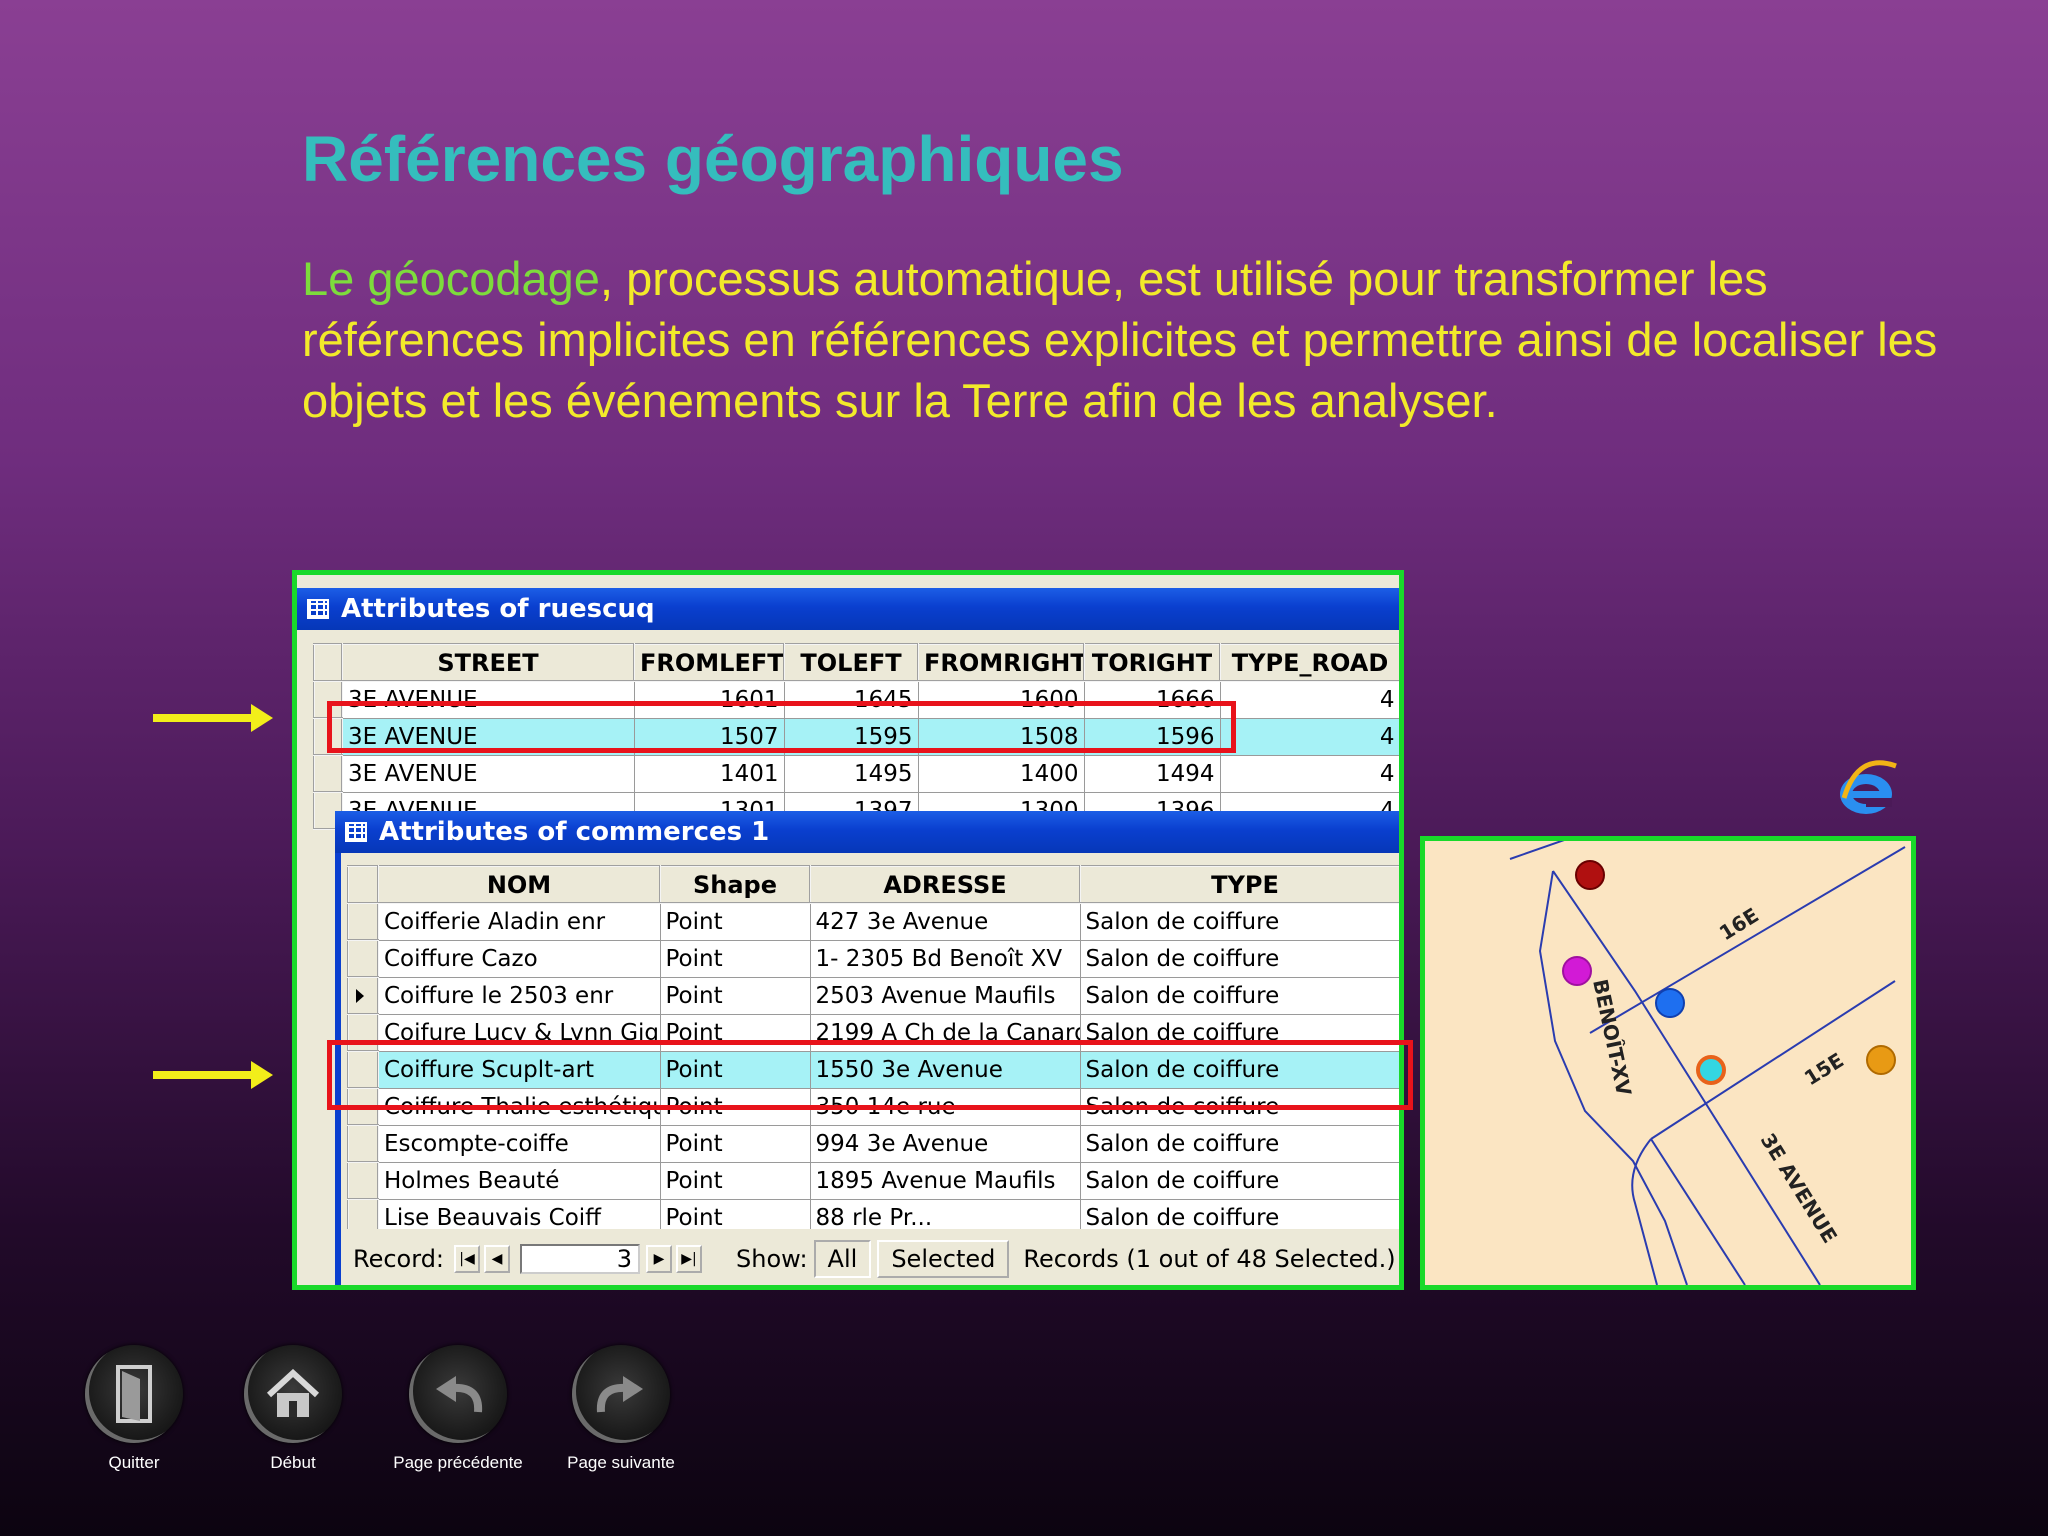 This screenshot has height=1536, width=2048. What do you see at coordinates (867, 832) in the screenshot?
I see `commerces-window-titlebar: Attributes of commerces 1` at bounding box center [867, 832].